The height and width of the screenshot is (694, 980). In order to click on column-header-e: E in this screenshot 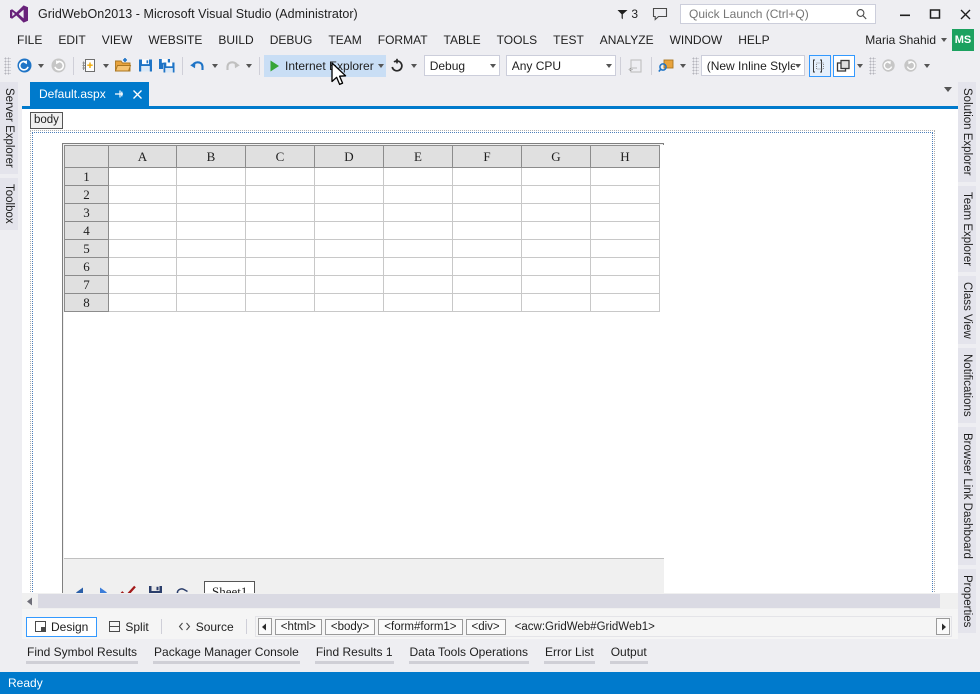, I will do `click(418, 156)`.